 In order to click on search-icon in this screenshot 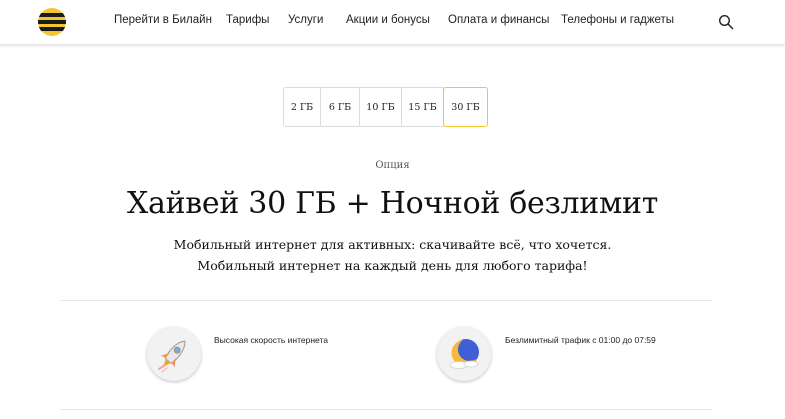, I will do `click(726, 22)`.